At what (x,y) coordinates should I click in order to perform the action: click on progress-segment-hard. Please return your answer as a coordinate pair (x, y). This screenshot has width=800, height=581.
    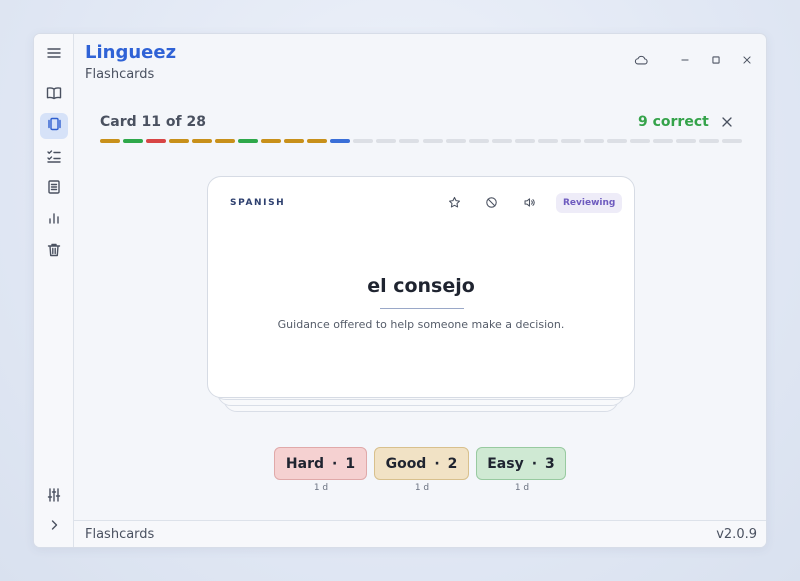
    Looking at the image, I should click on (156, 141).